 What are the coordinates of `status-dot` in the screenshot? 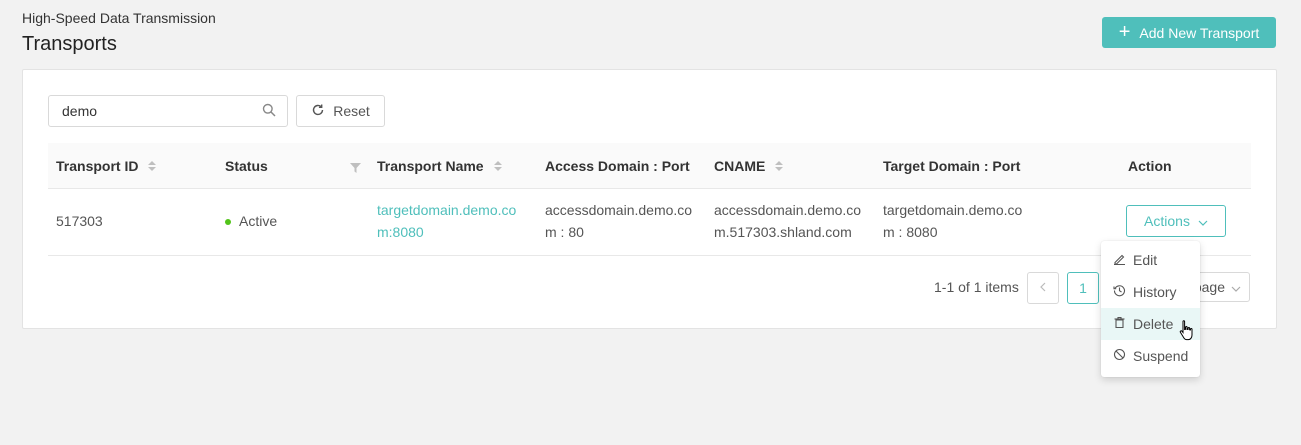 It's located at (228, 222).